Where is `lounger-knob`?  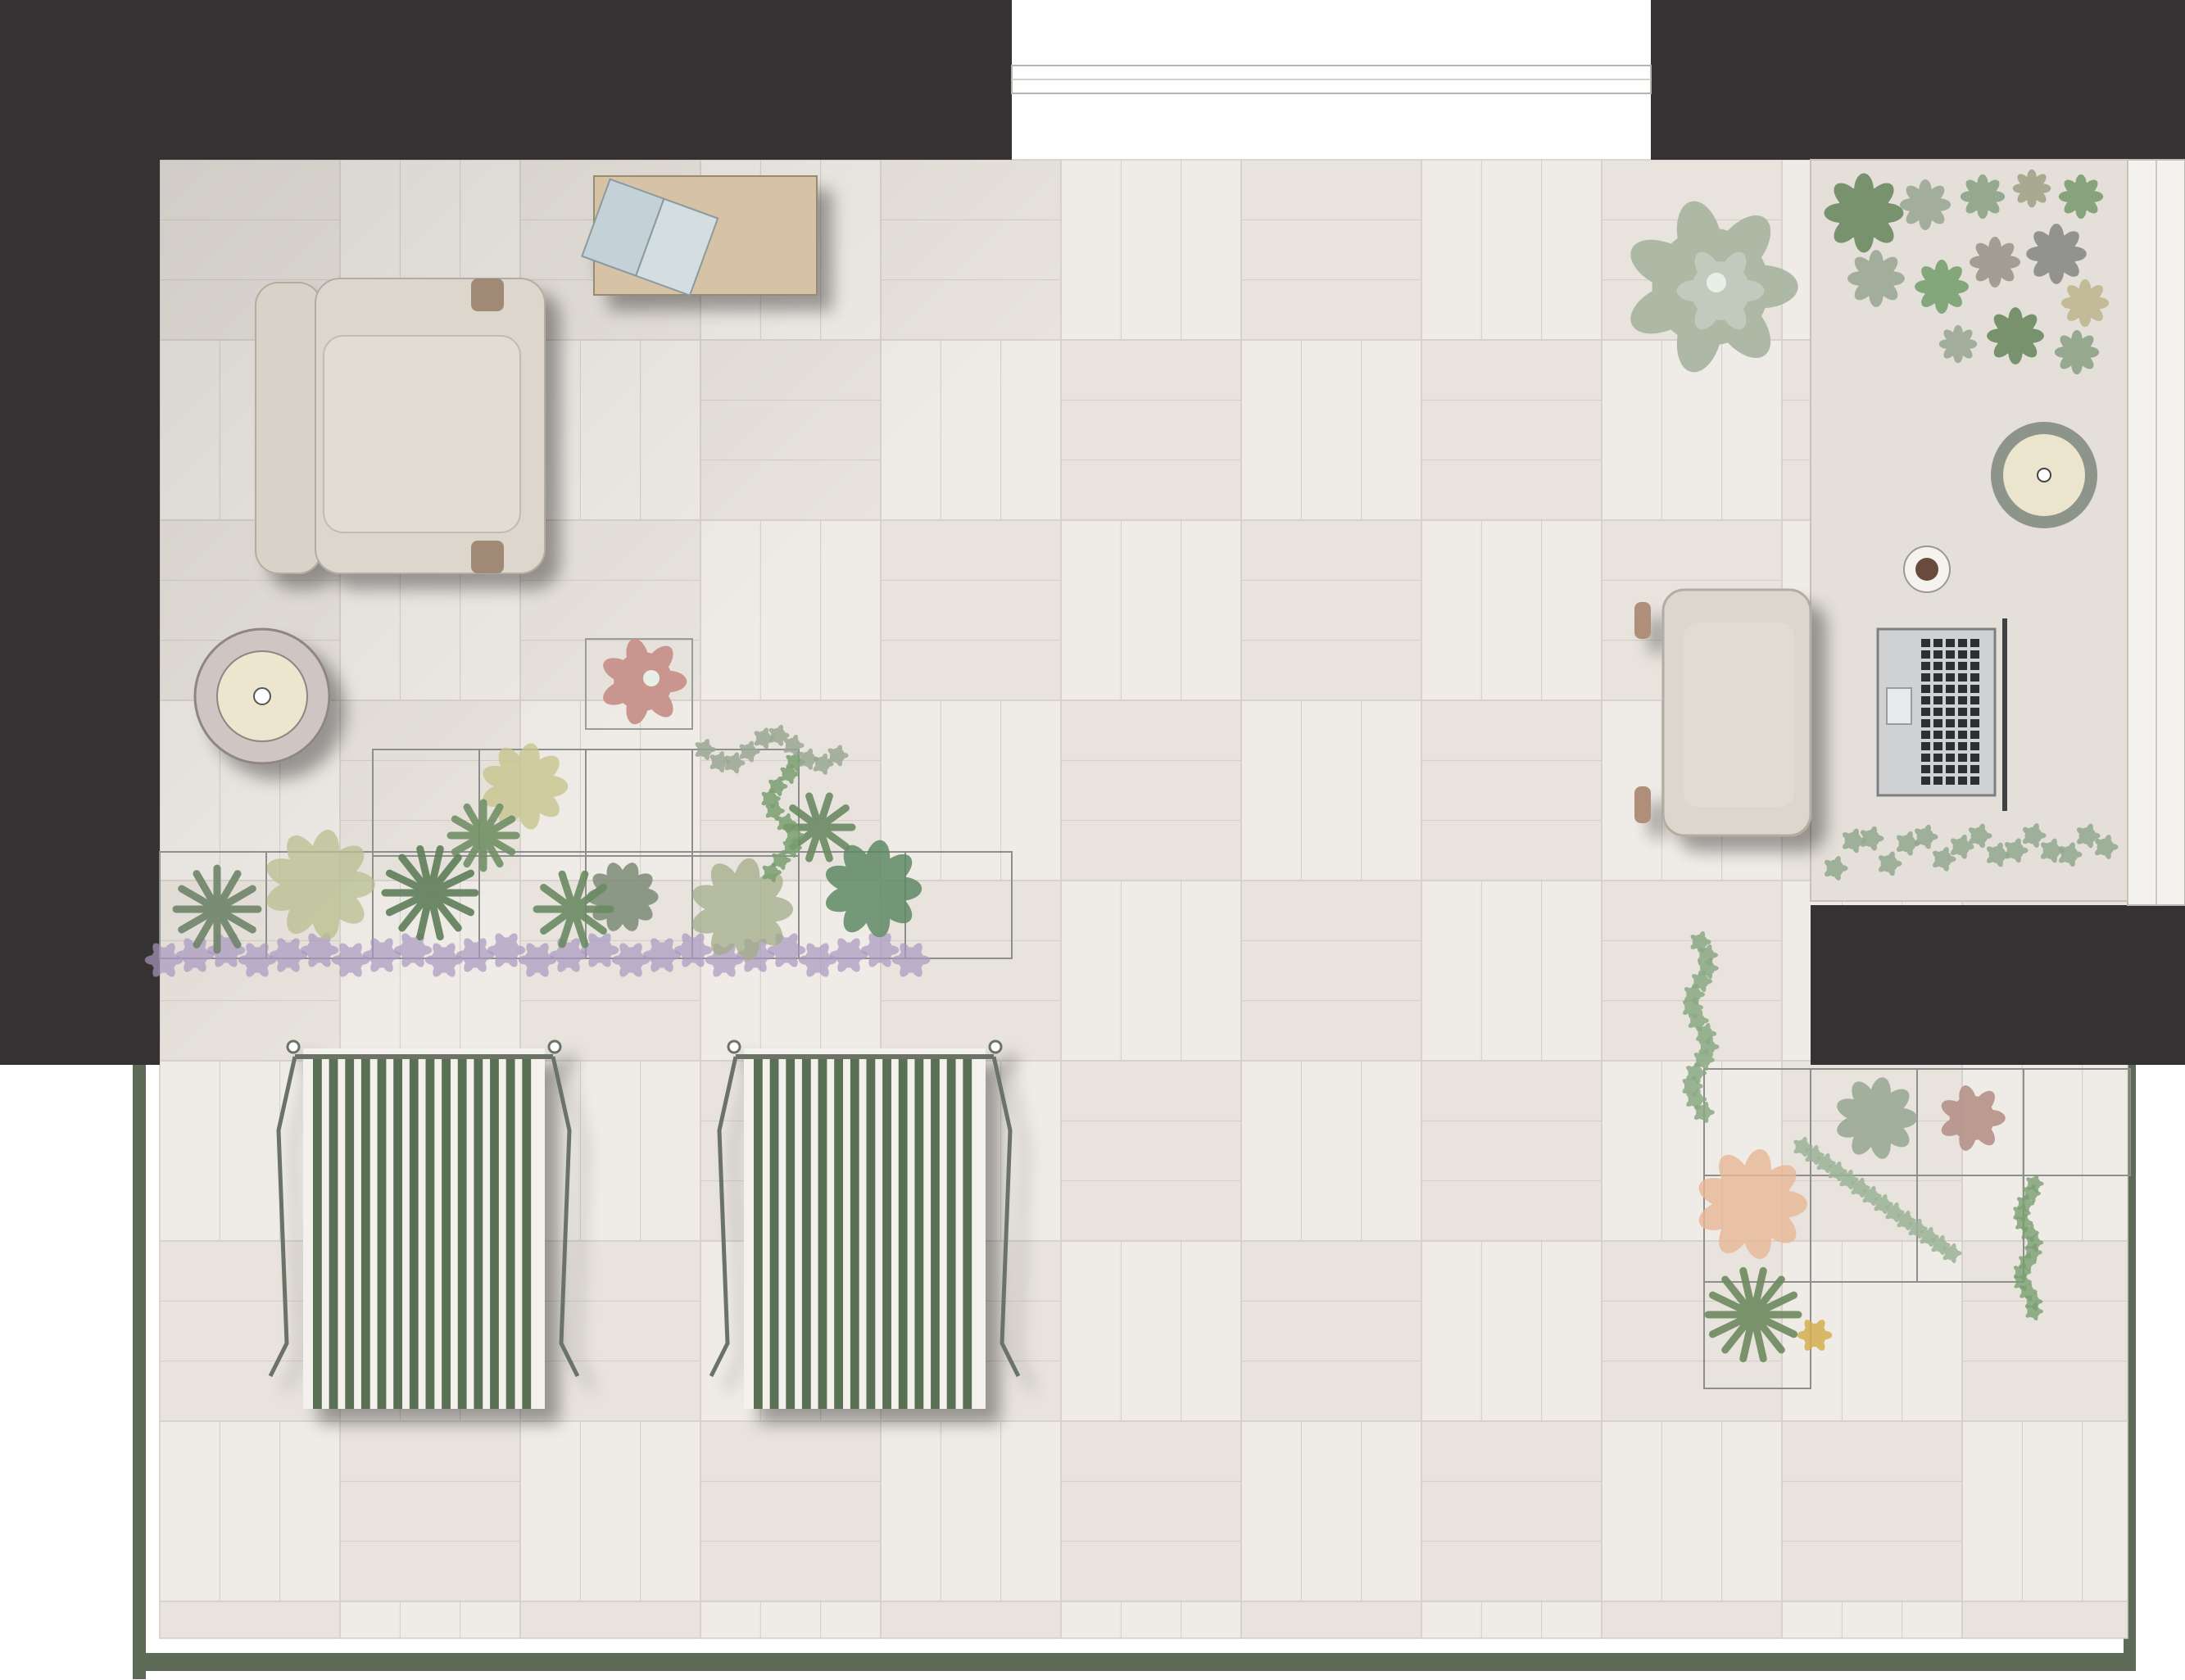
lounger-knob is located at coordinates (554, 1046).